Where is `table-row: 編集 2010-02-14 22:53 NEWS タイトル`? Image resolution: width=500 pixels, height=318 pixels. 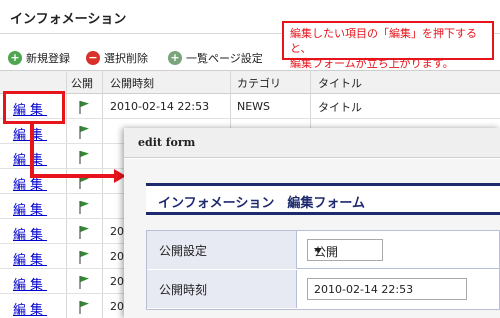
table-row: 編集 2010-02-14 22:53 NEWS タイトル is located at coordinates (250, 106).